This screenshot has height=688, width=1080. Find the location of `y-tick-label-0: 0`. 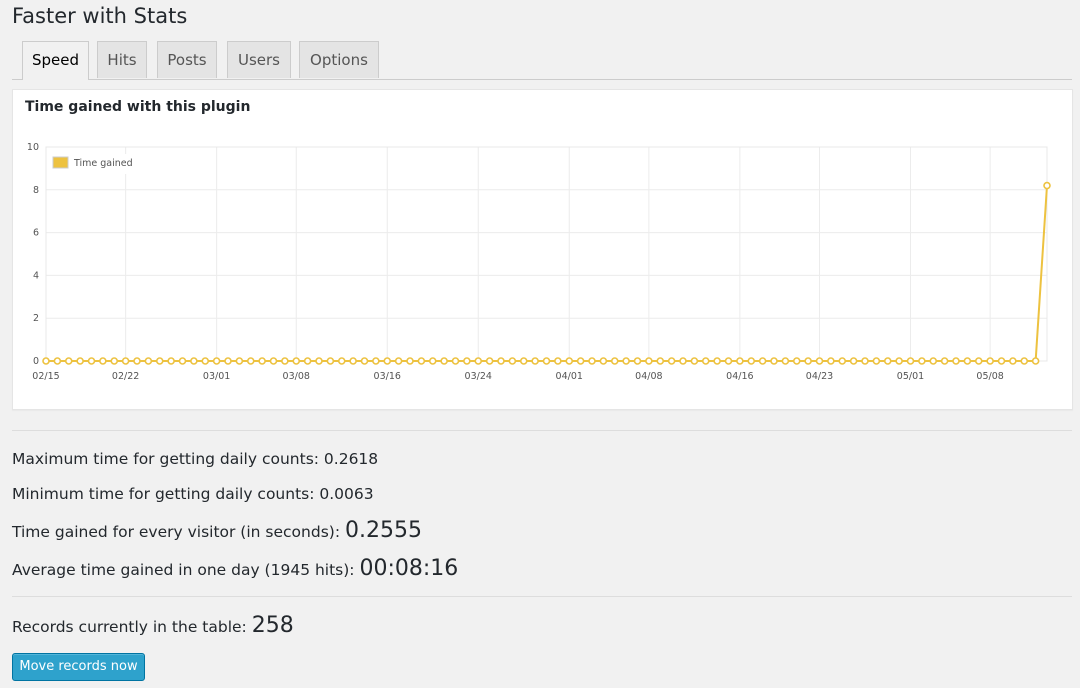

y-tick-label-0: 0 is located at coordinates (36, 361).